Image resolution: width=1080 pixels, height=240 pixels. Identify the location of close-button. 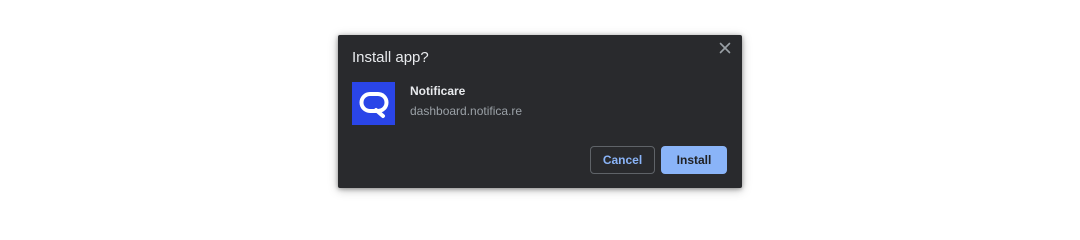
(725, 48).